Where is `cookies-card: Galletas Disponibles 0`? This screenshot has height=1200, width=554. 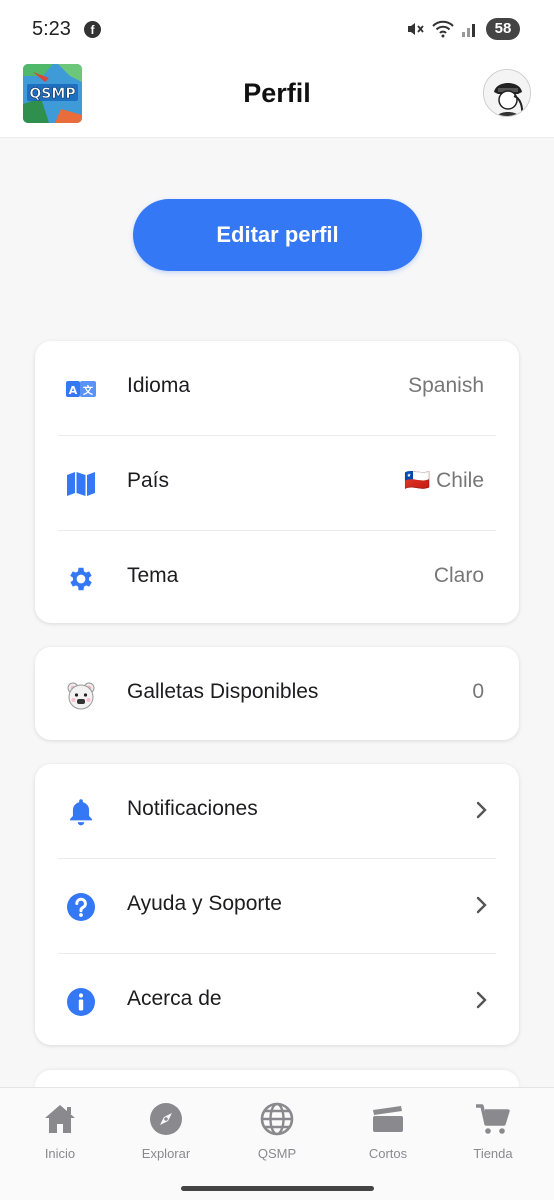
cookies-card: Galletas Disponibles 0 is located at coordinates (277, 693).